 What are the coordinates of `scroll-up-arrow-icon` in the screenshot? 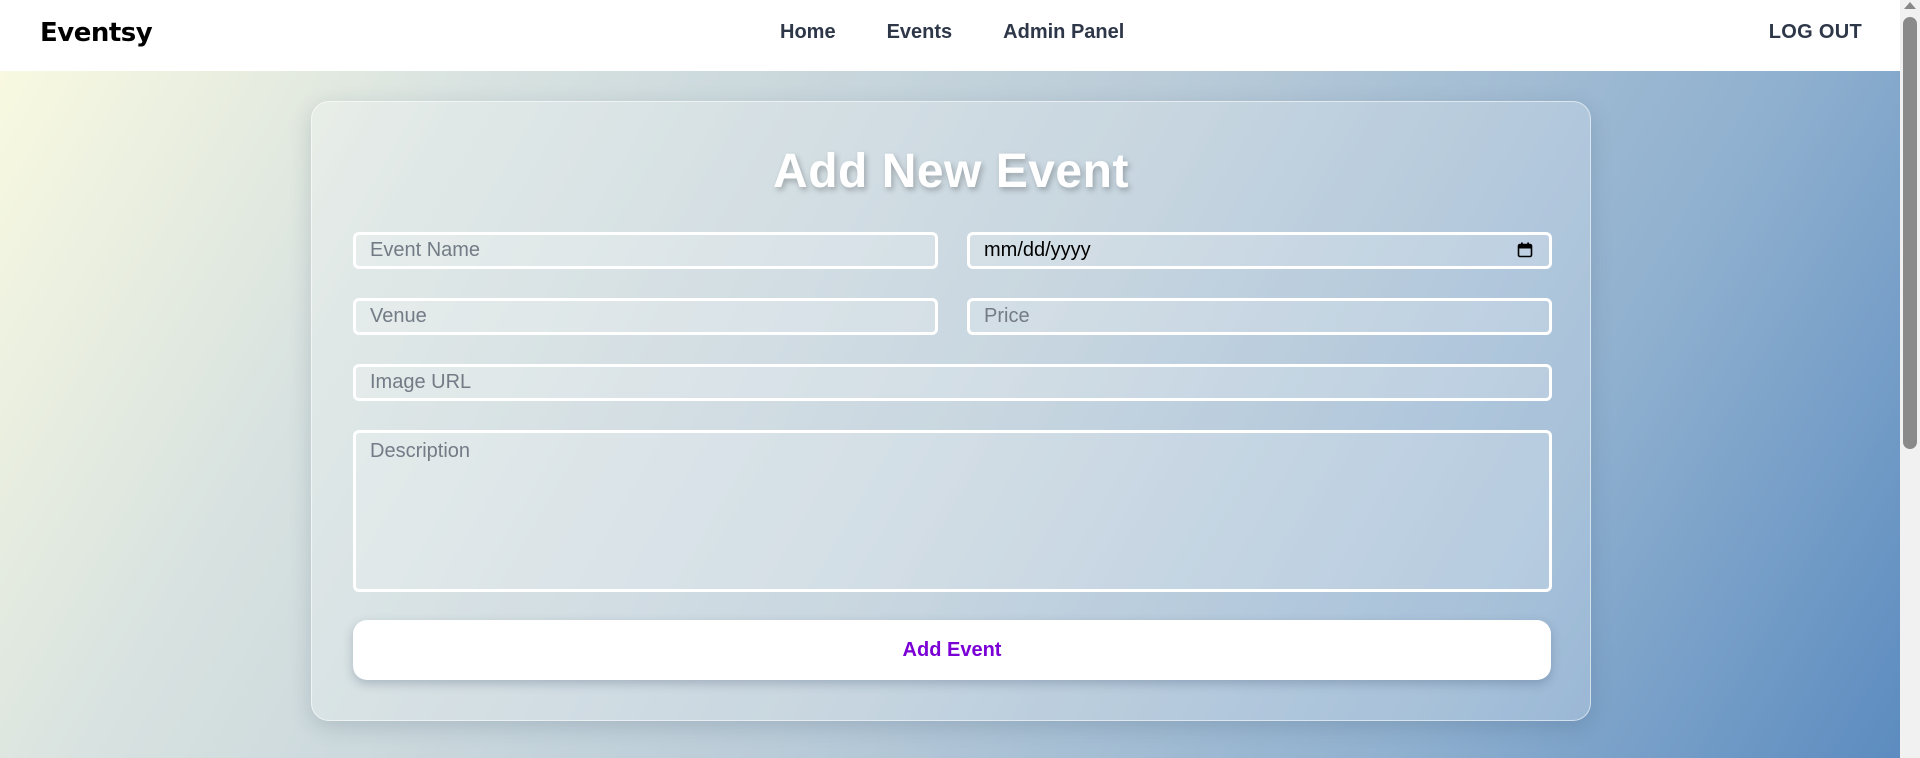 It's located at (1910, 5).